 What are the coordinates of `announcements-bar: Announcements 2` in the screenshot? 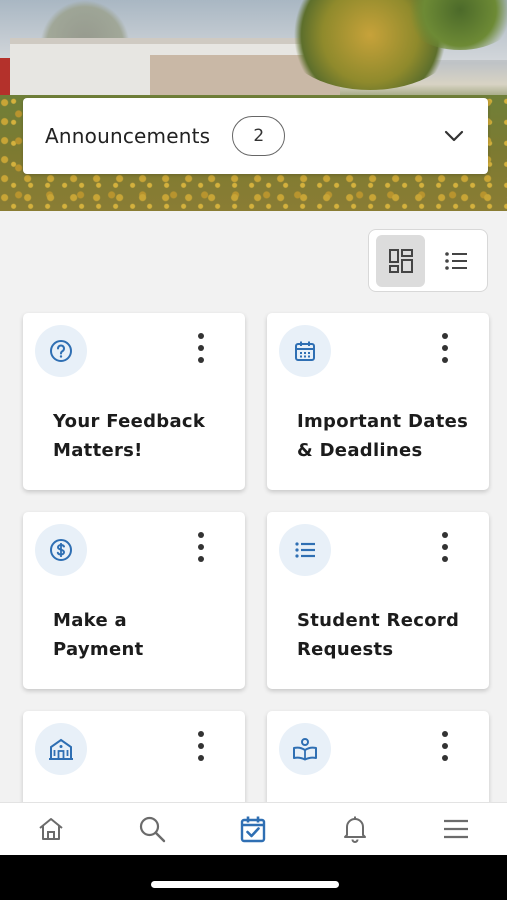 It's located at (255, 136).